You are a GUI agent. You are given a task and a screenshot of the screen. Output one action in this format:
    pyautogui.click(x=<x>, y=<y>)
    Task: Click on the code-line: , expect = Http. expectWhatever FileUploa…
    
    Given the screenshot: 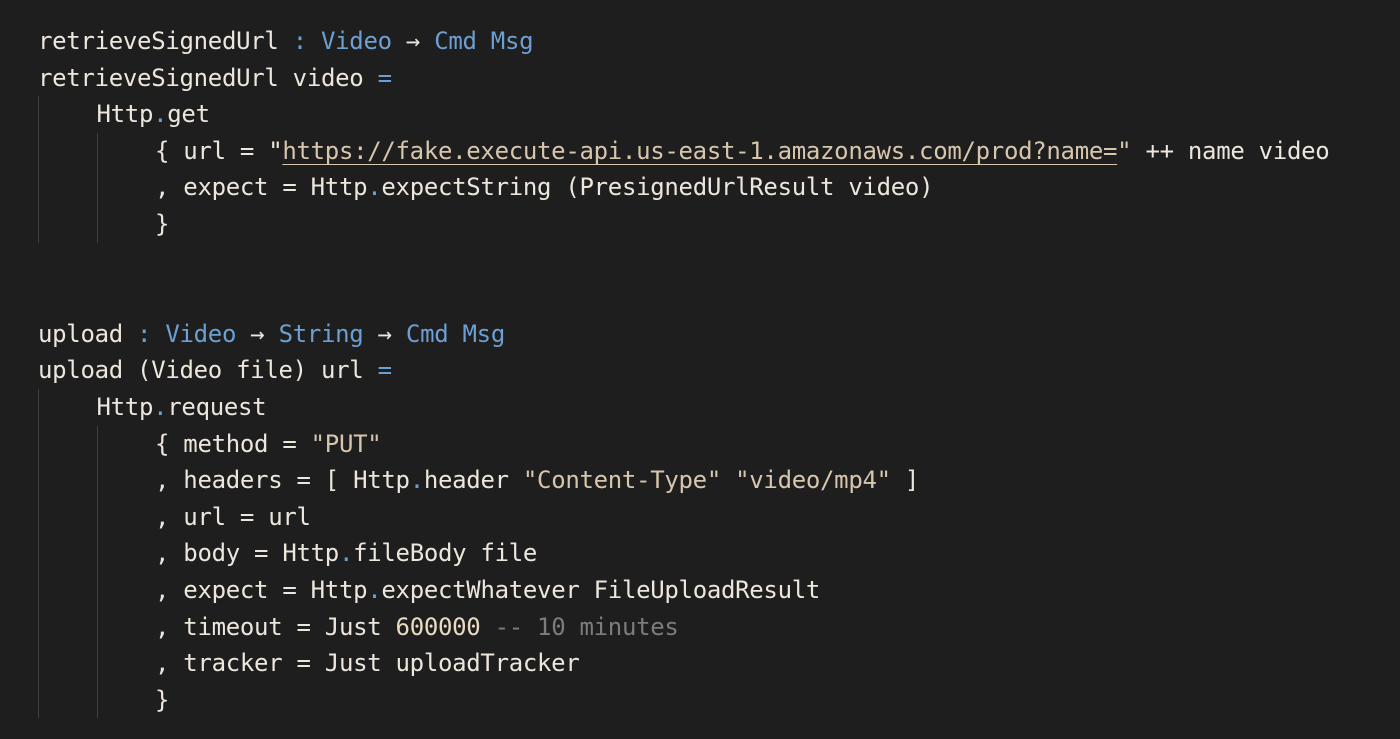 What is the action you would take?
    pyautogui.click(x=683, y=590)
    